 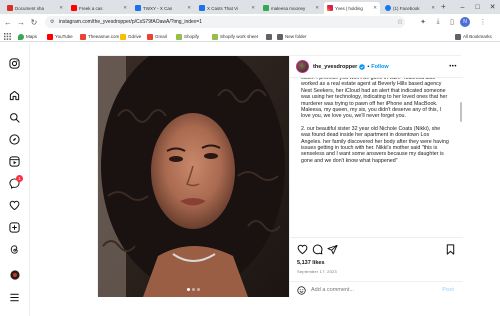 What do you see at coordinates (14, 95) in the screenshot?
I see `home-icon` at bounding box center [14, 95].